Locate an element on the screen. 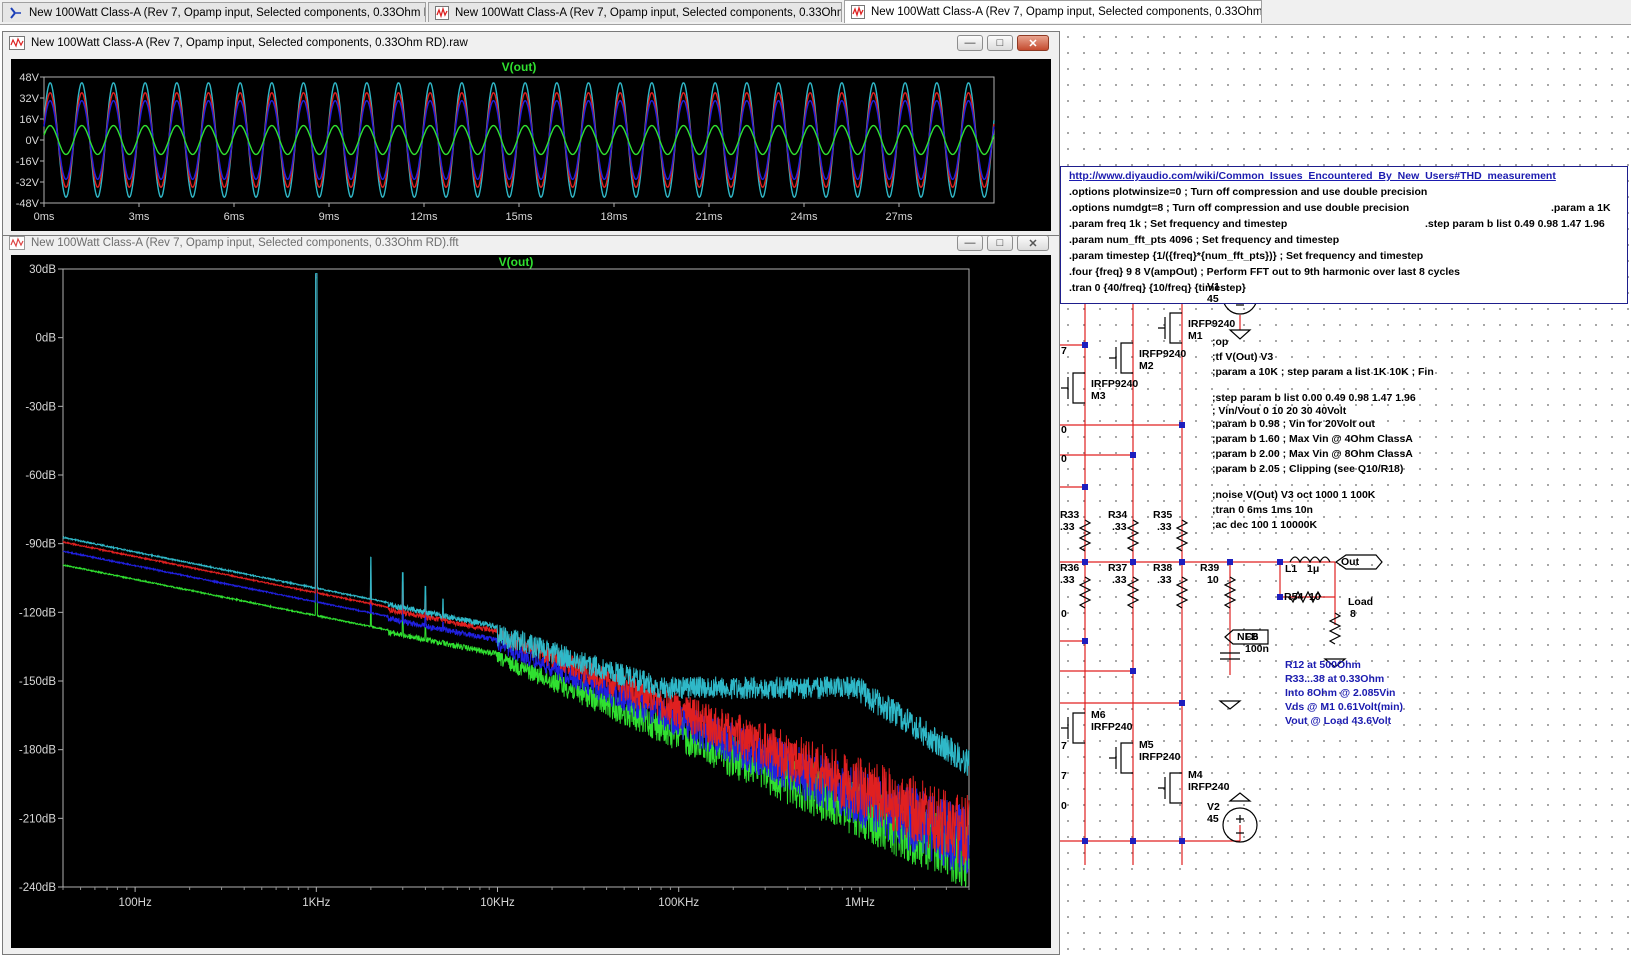  comment-tran: ;tran 0 6ms 1ms 10n is located at coordinates (1262, 510).